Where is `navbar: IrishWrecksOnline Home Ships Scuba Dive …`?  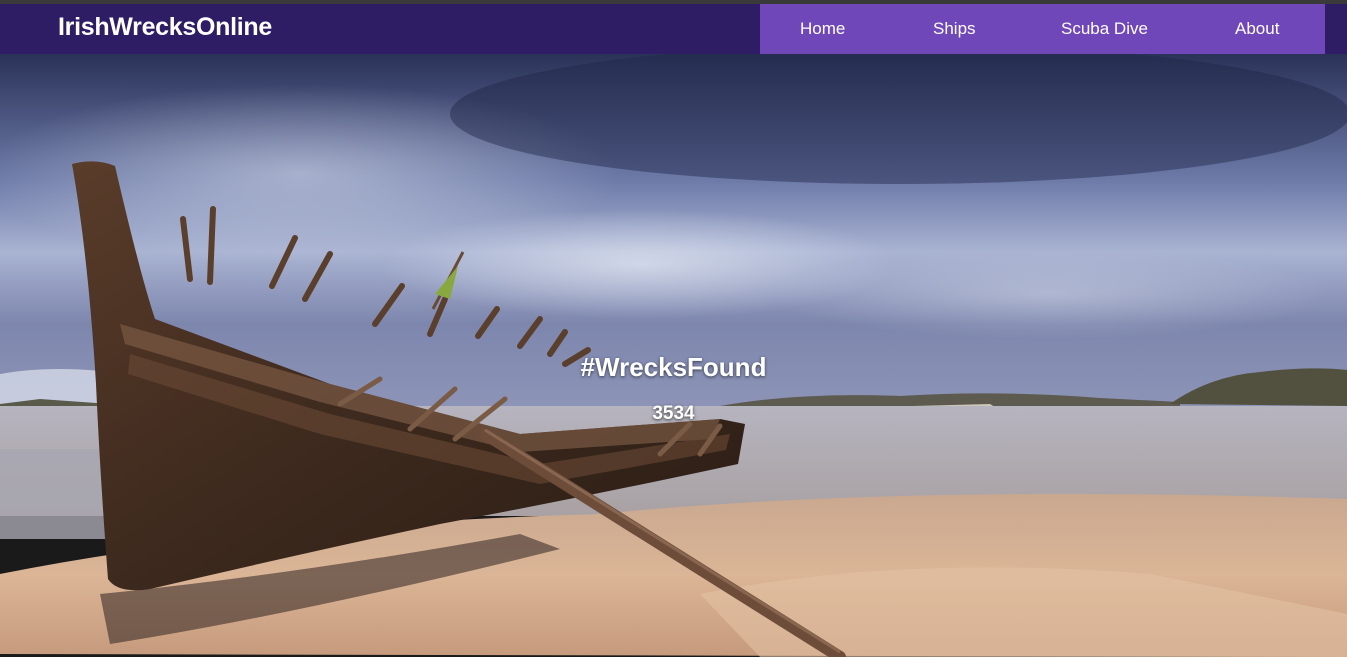 navbar: IrishWrecksOnline Home Ships Scuba Dive … is located at coordinates (673, 29).